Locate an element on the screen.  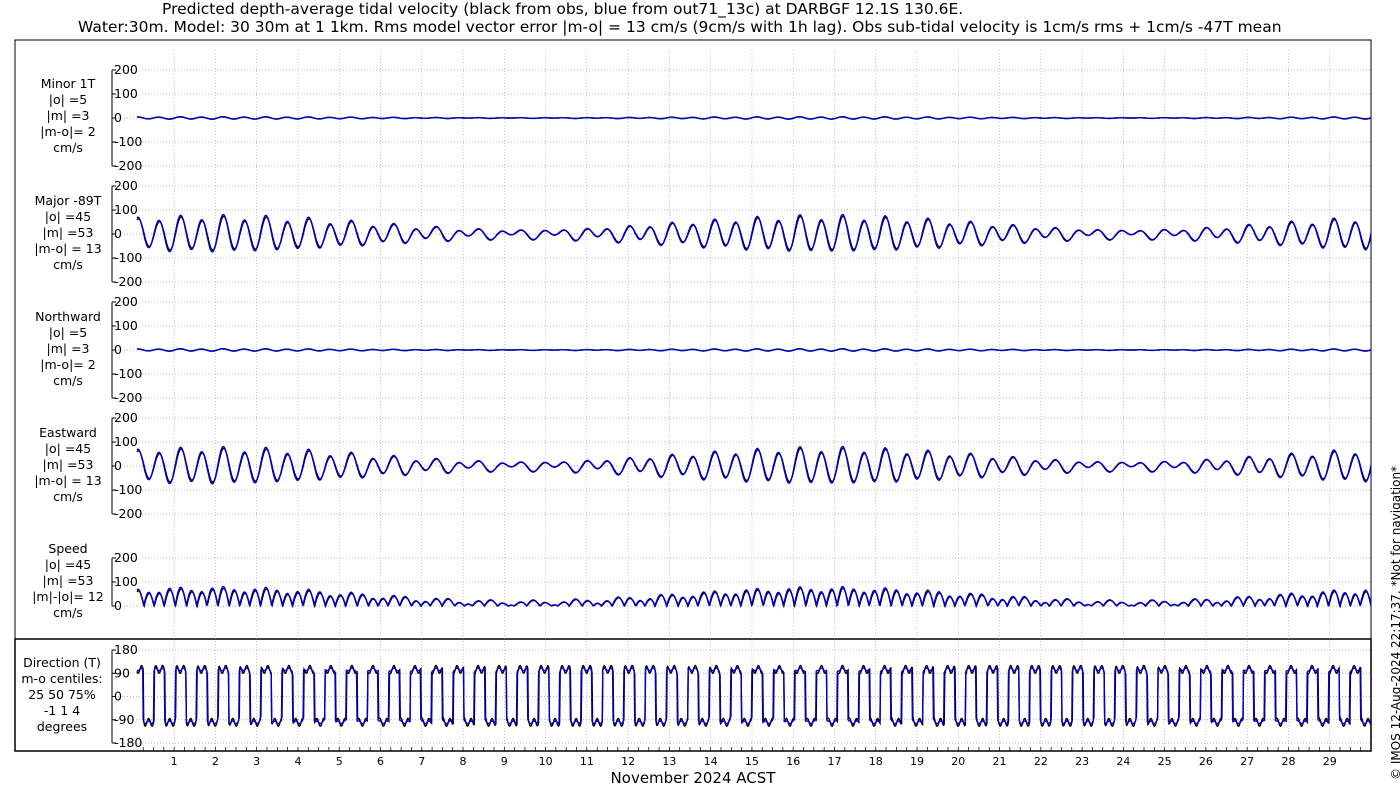
x-tick-label: 27 is located at coordinates (1247, 761).